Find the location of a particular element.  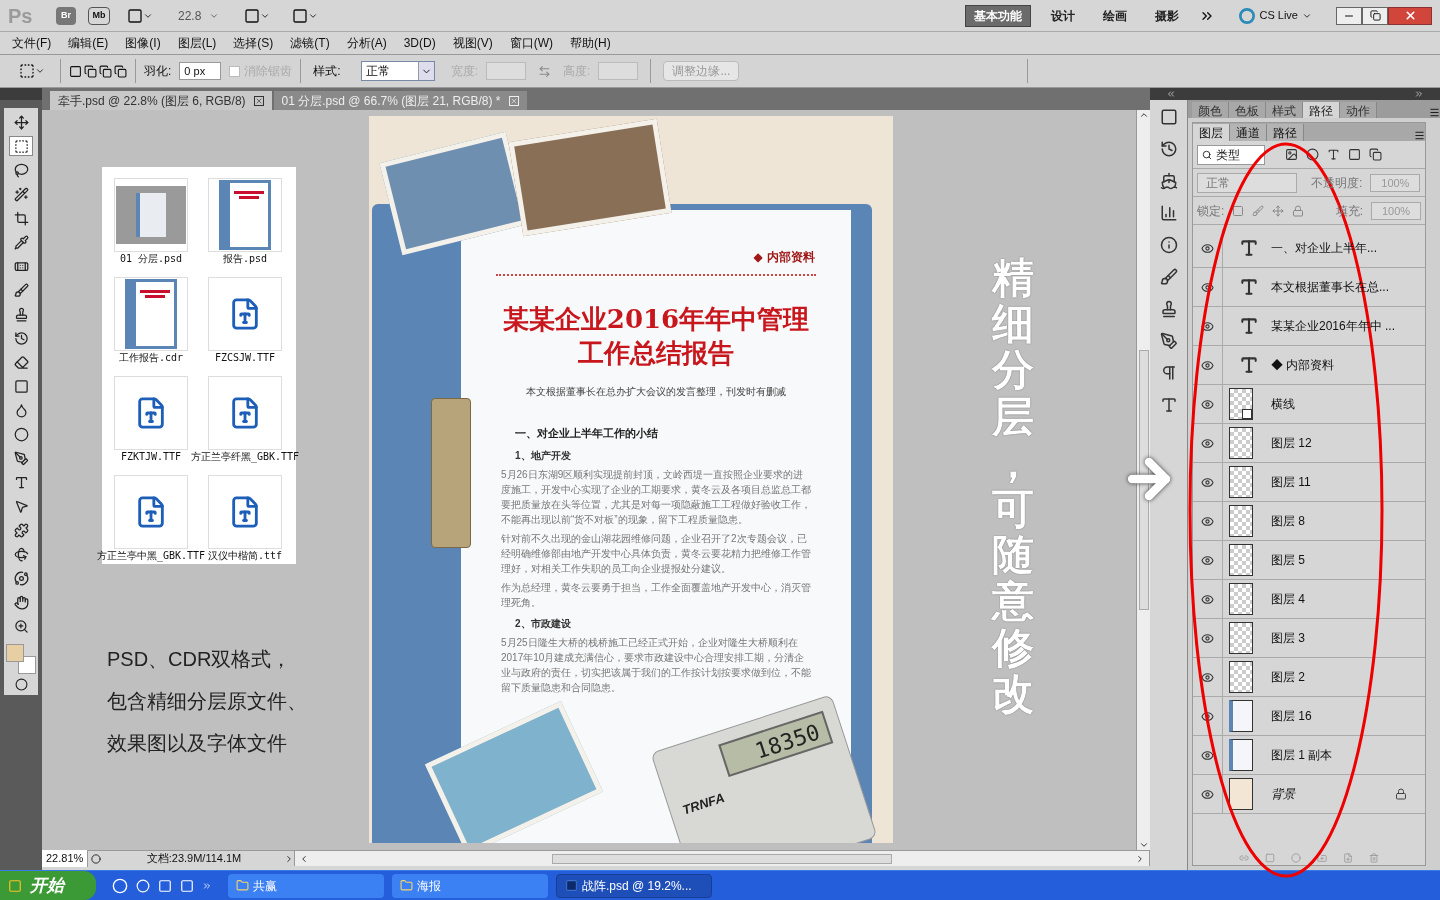

layer-row: 图层 16 is located at coordinates (1309, 716).